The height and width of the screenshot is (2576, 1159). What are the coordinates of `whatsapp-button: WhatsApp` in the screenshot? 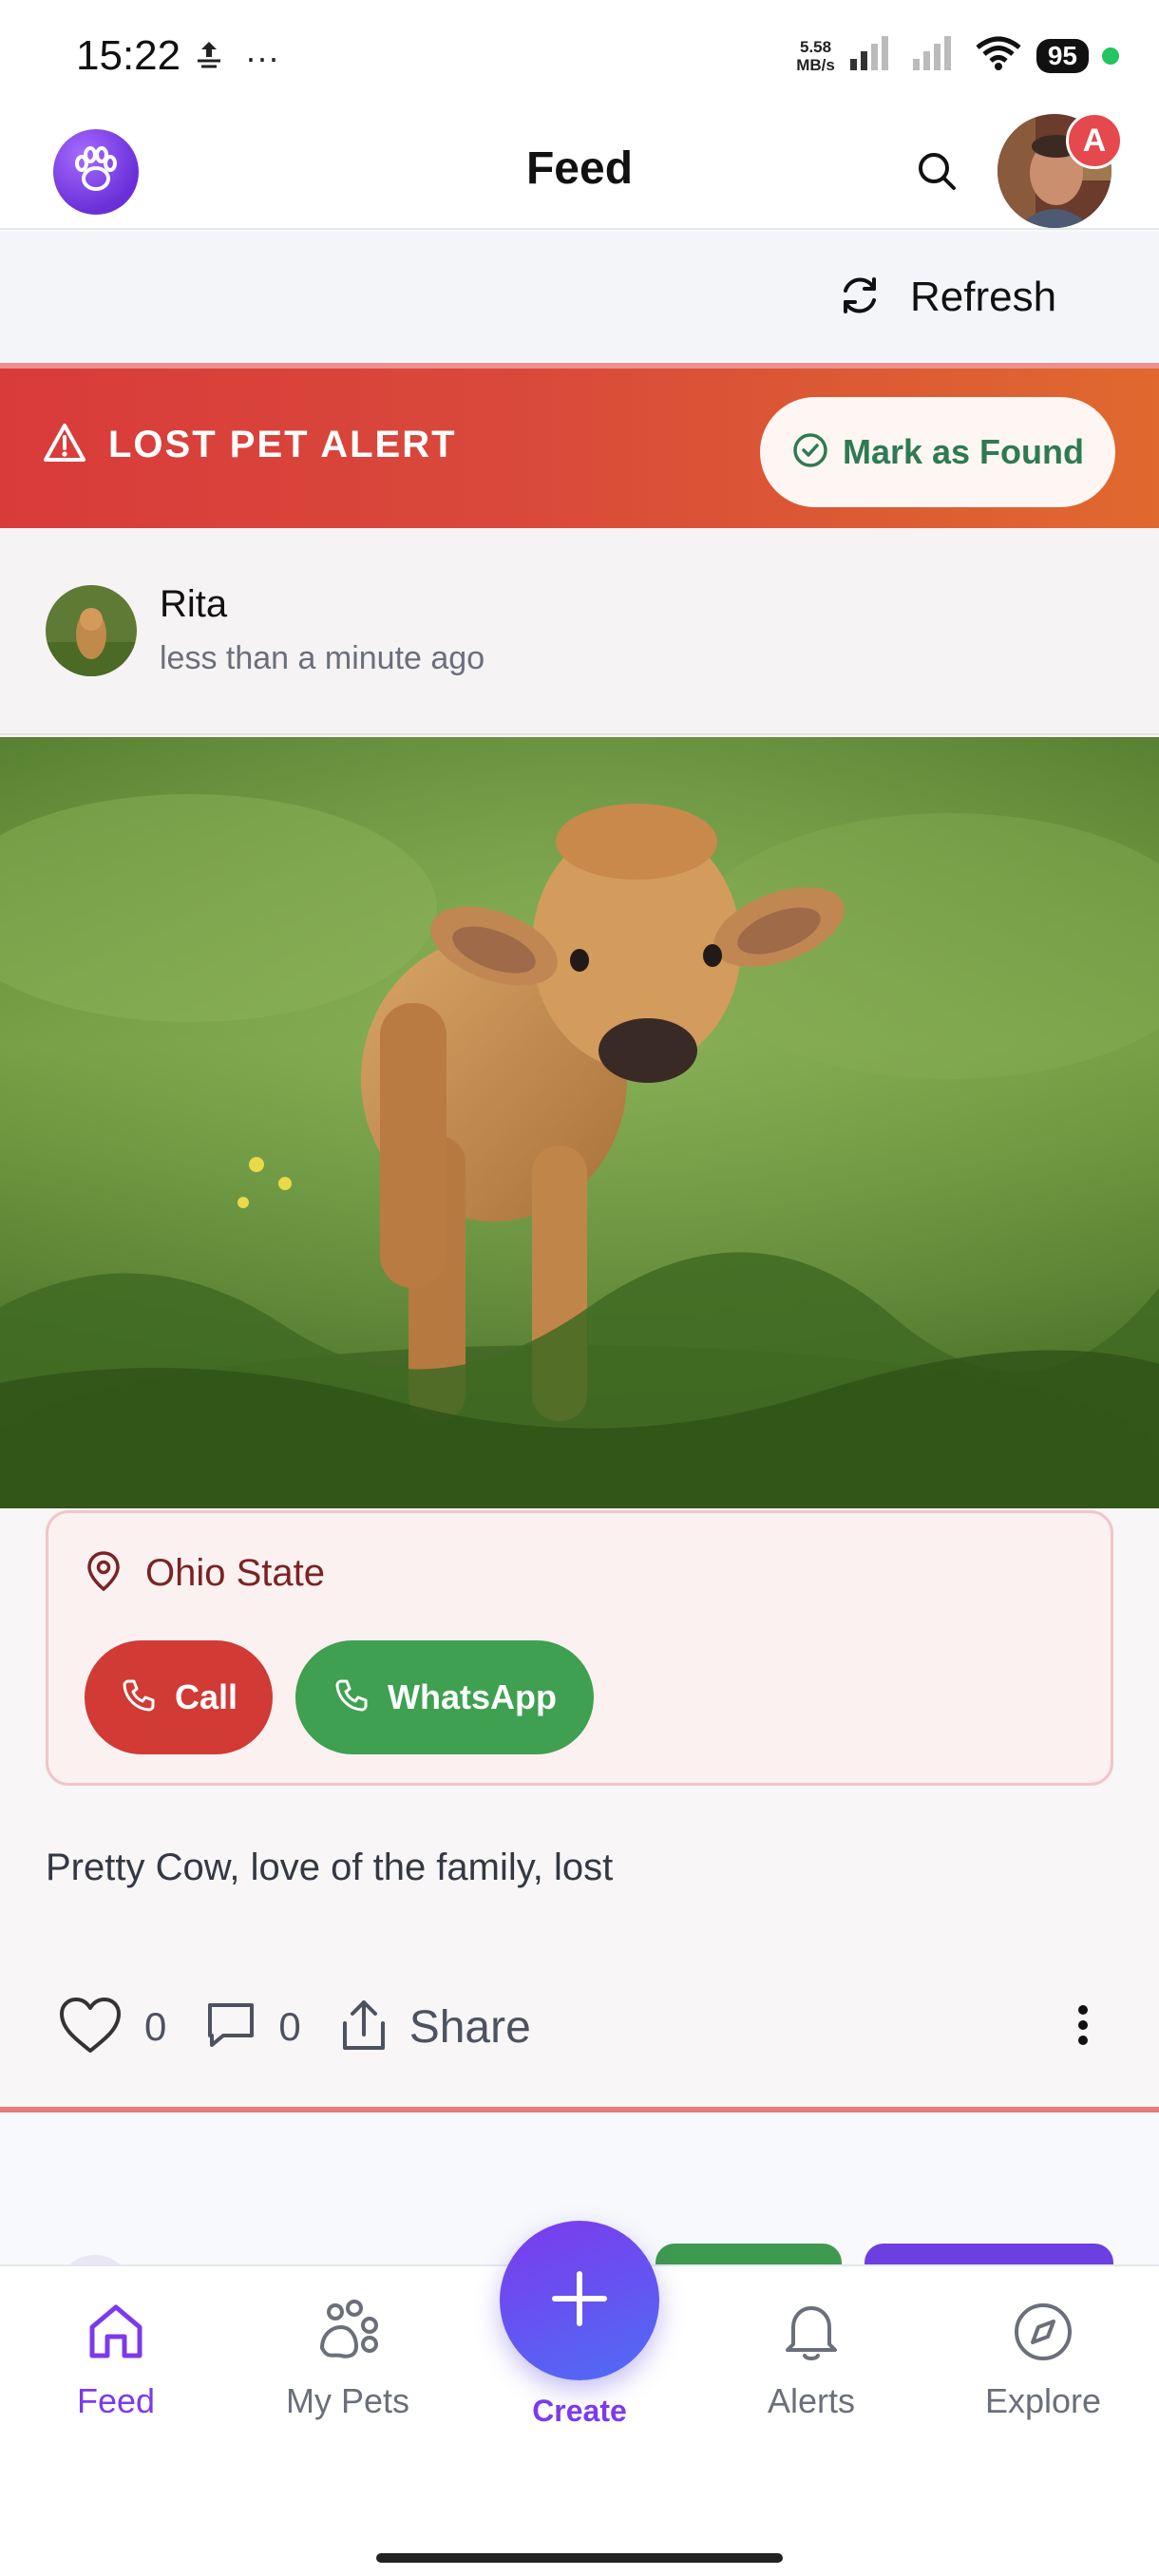 It's located at (444, 1697).